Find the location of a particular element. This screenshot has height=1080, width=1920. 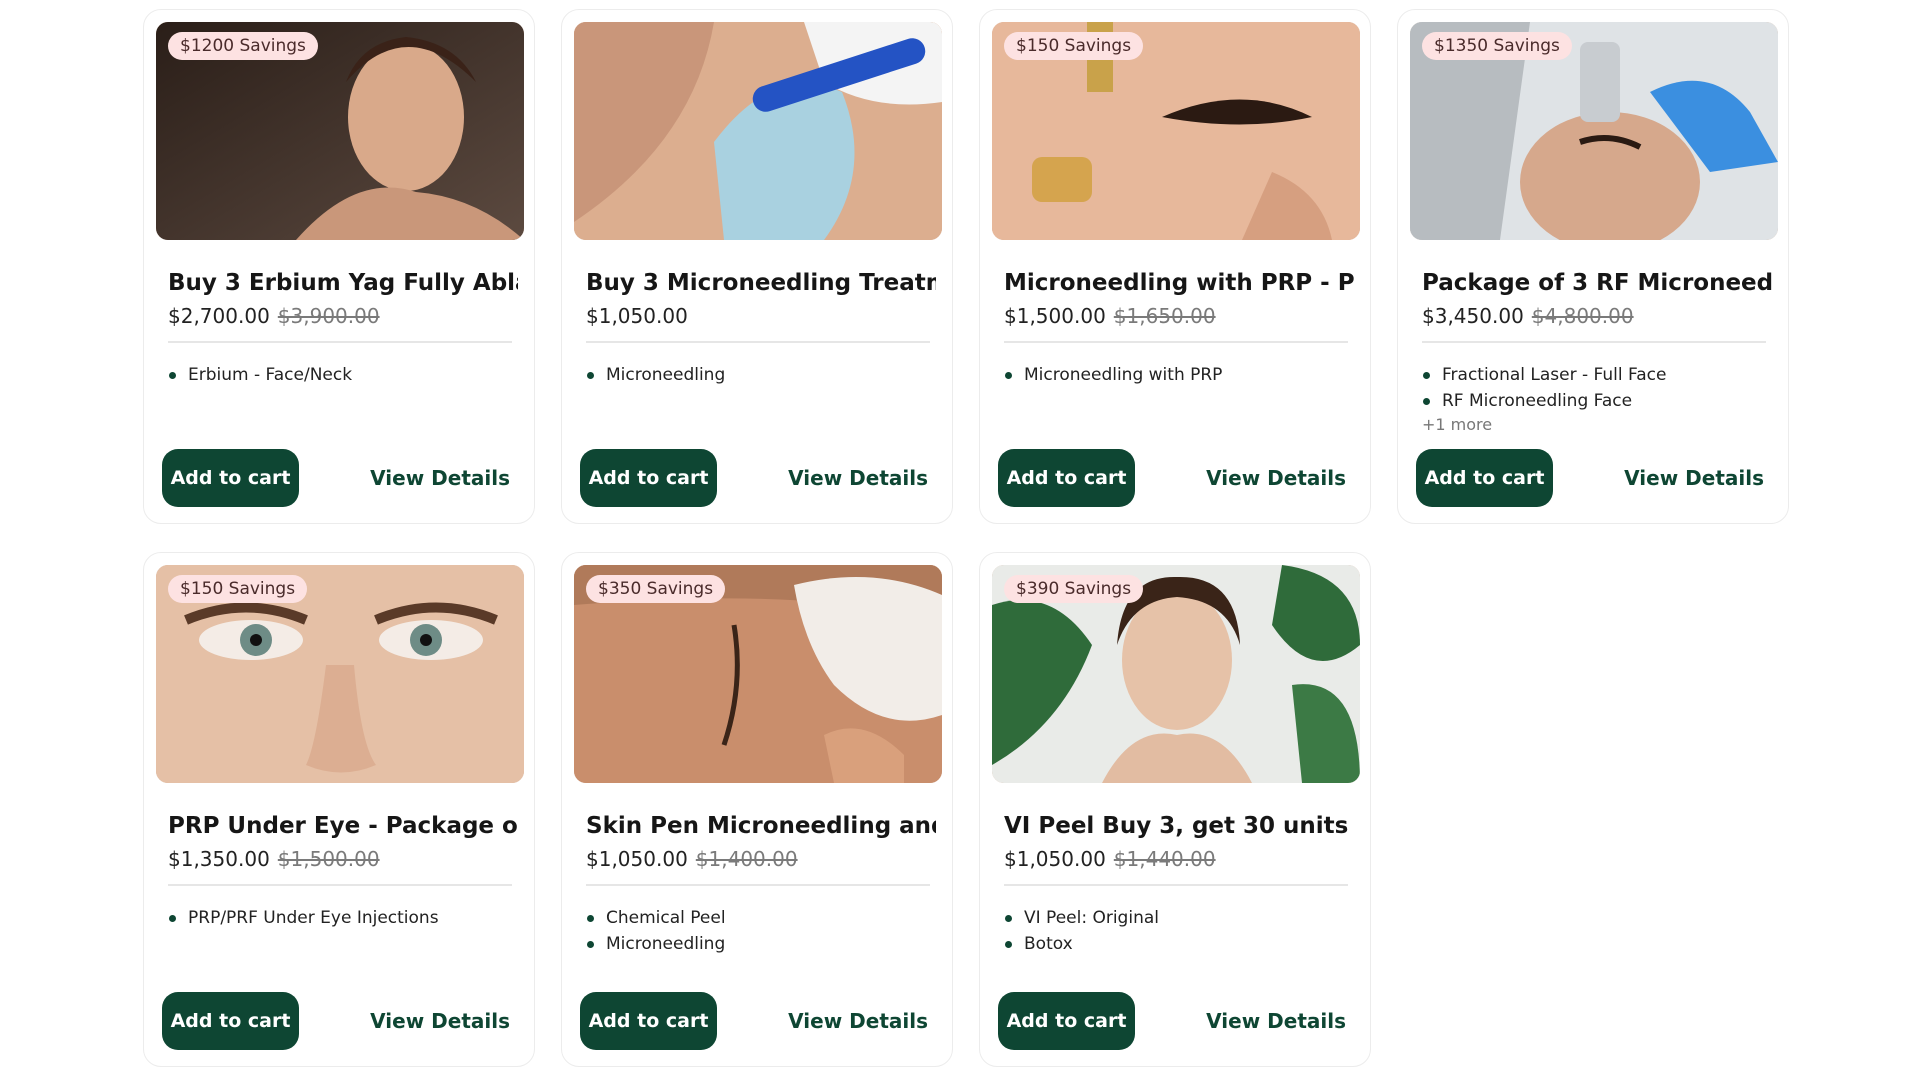

feature-item: Botox is located at coordinates (1081, 944).